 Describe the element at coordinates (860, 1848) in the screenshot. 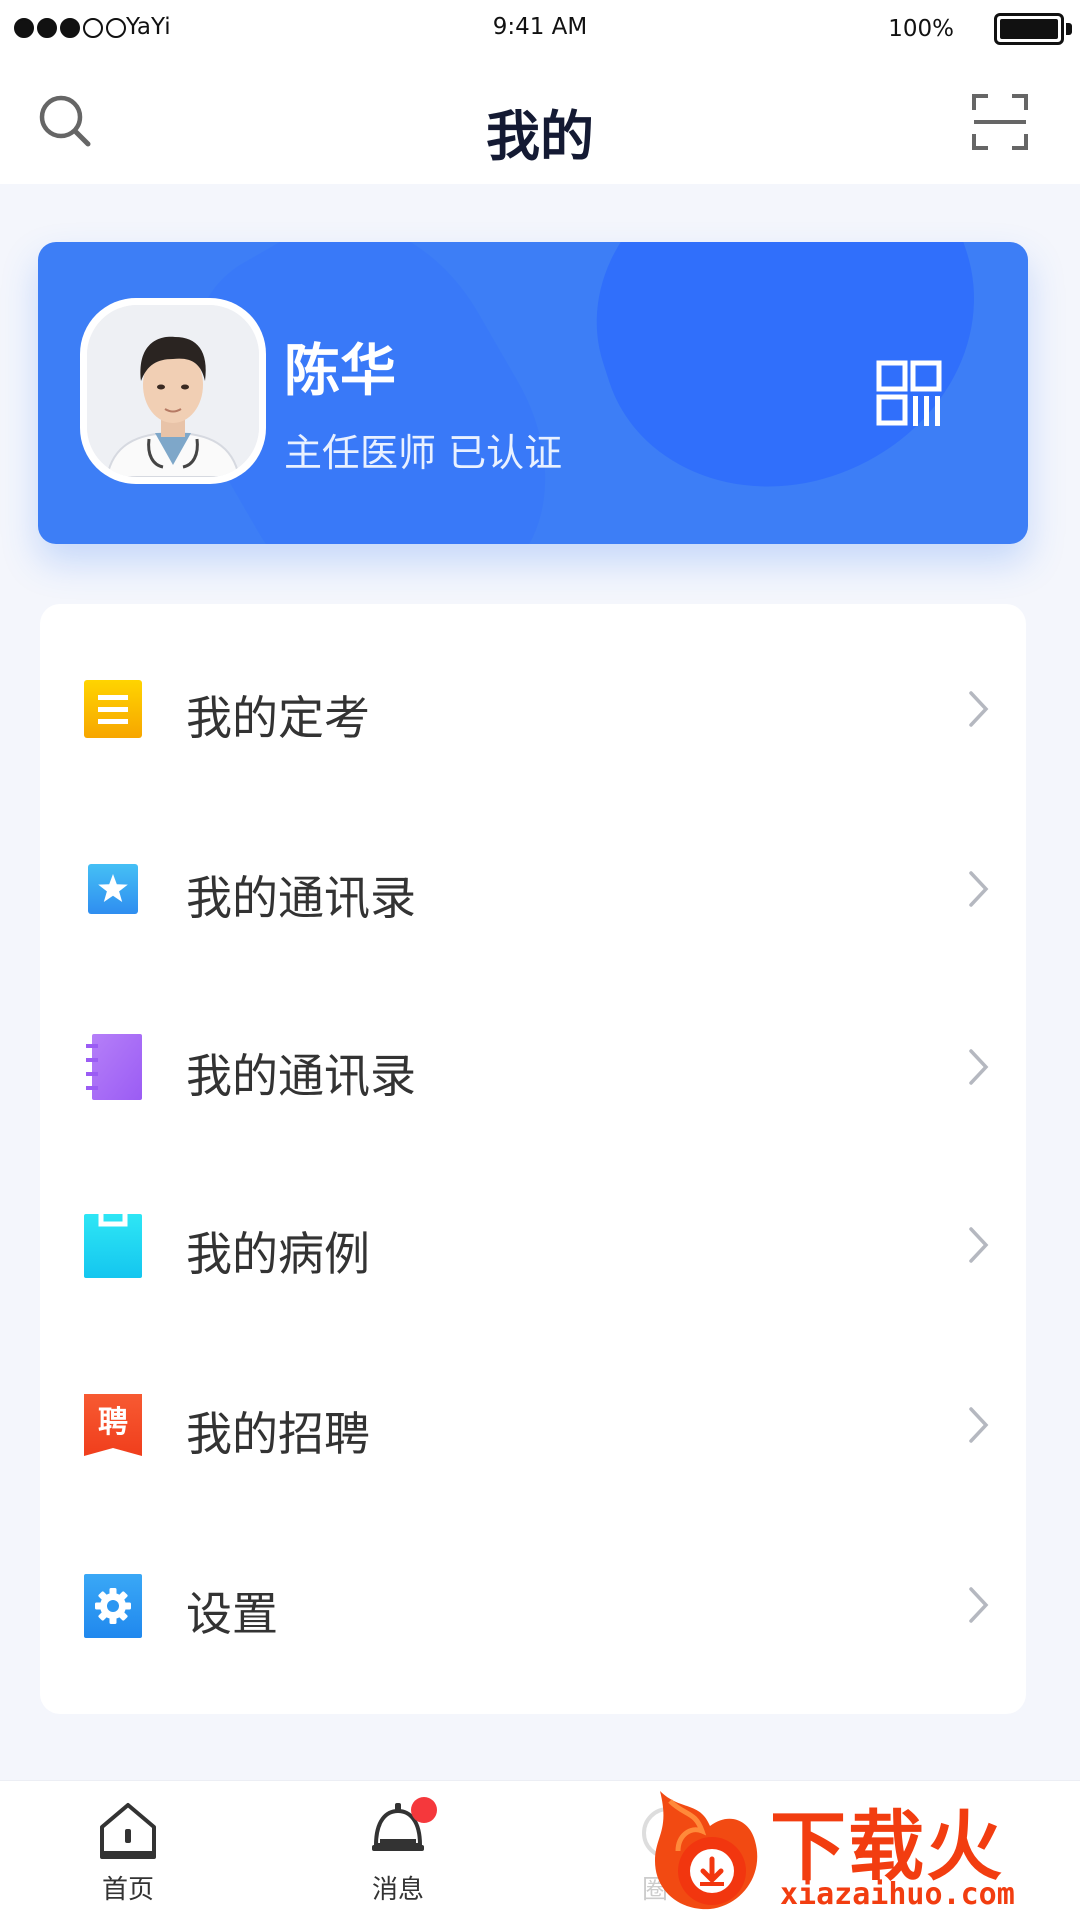

I see `watermark-logo: 下载火 xiazaihuo.com` at that location.